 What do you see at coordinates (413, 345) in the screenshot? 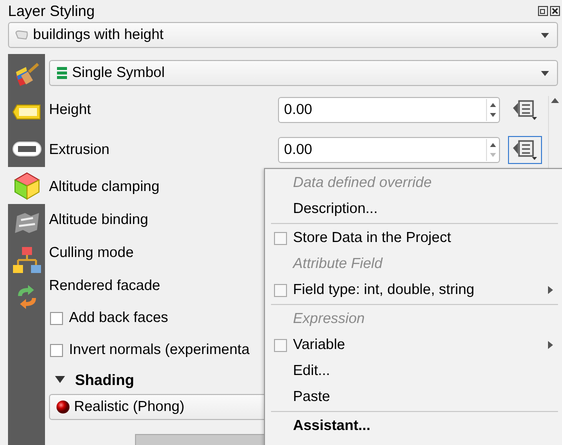
I see `menu-item: Variable` at bounding box center [413, 345].